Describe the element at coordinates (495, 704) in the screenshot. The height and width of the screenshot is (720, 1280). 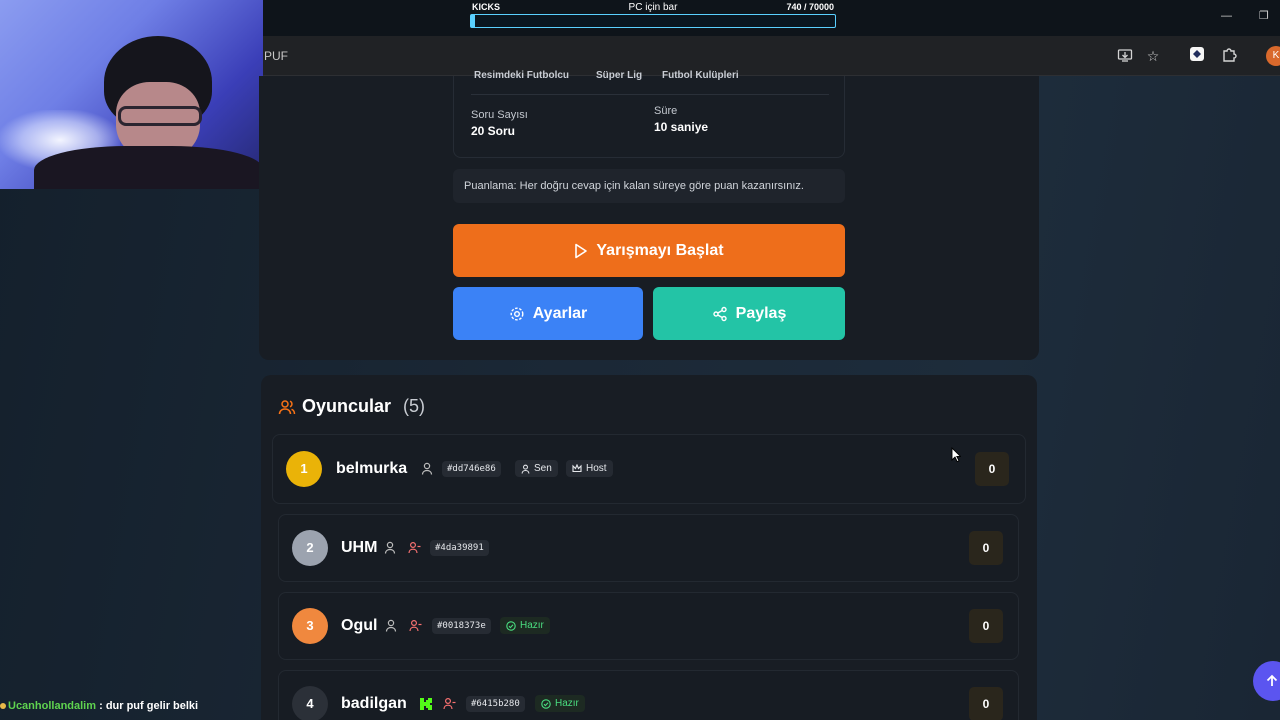
I see `player-id-tag: #6415b280` at that location.